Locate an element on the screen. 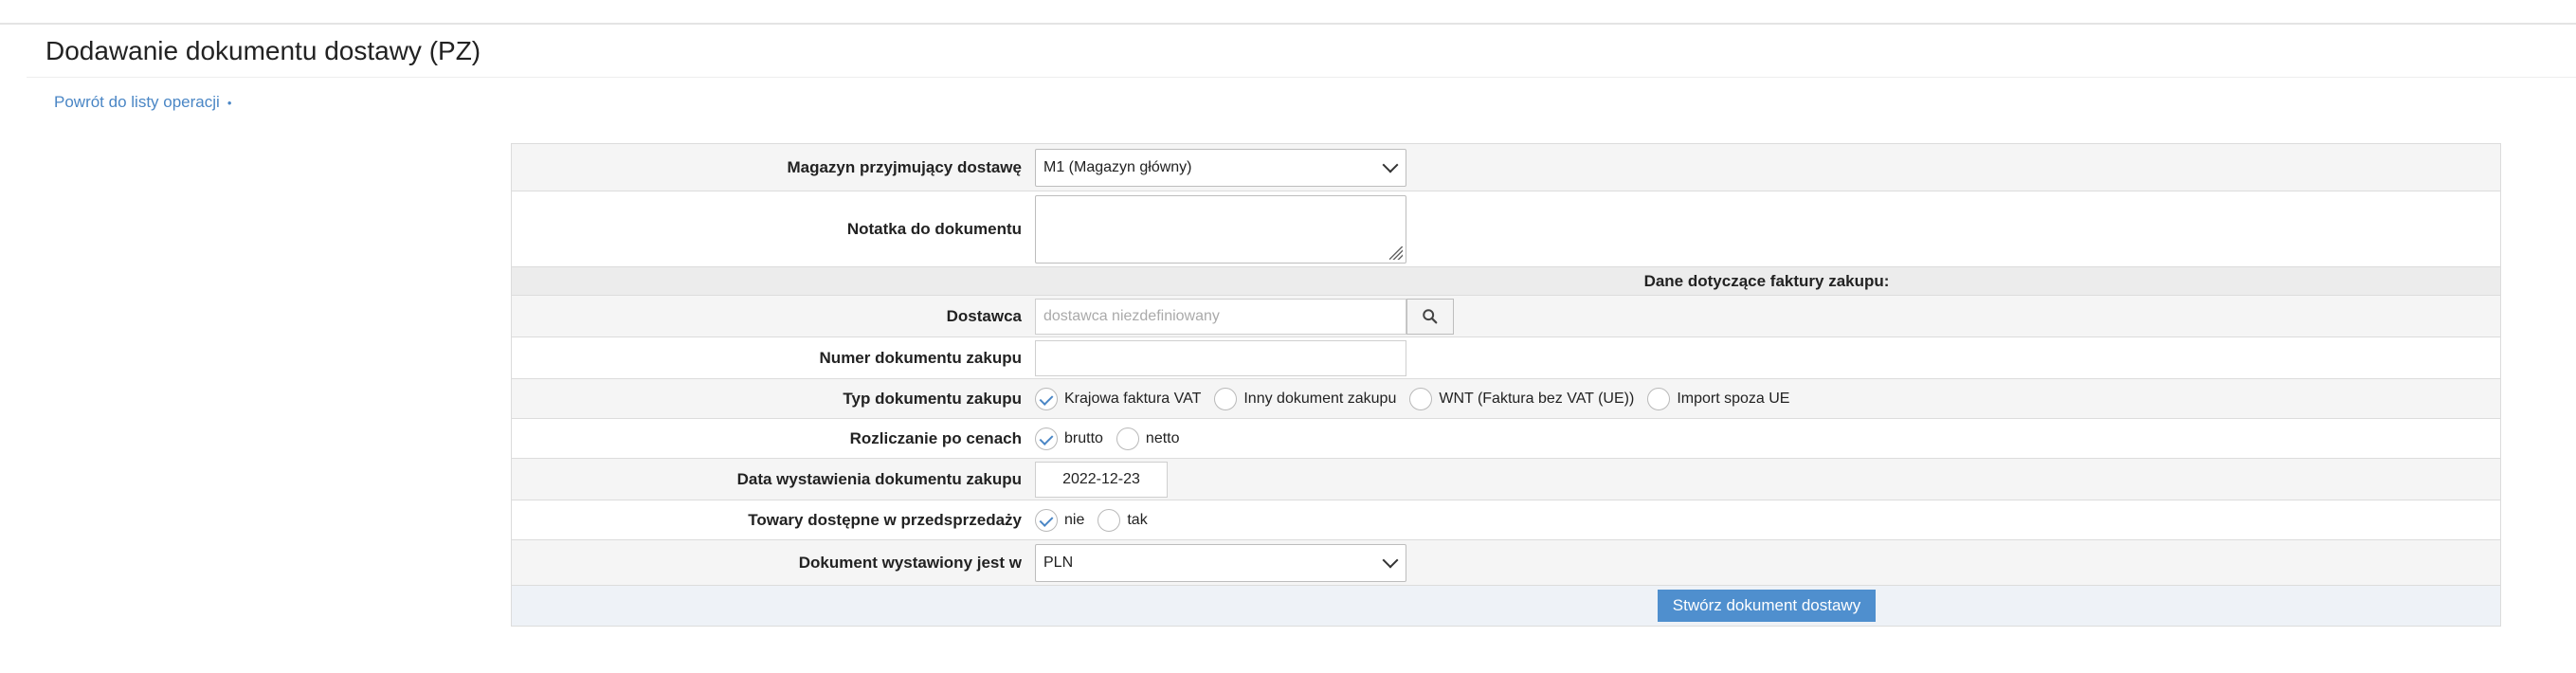 This screenshot has width=2576, height=673. doc-type-option-wnt: WNT (Faktura bez VAT (UE)) is located at coordinates (1522, 398).